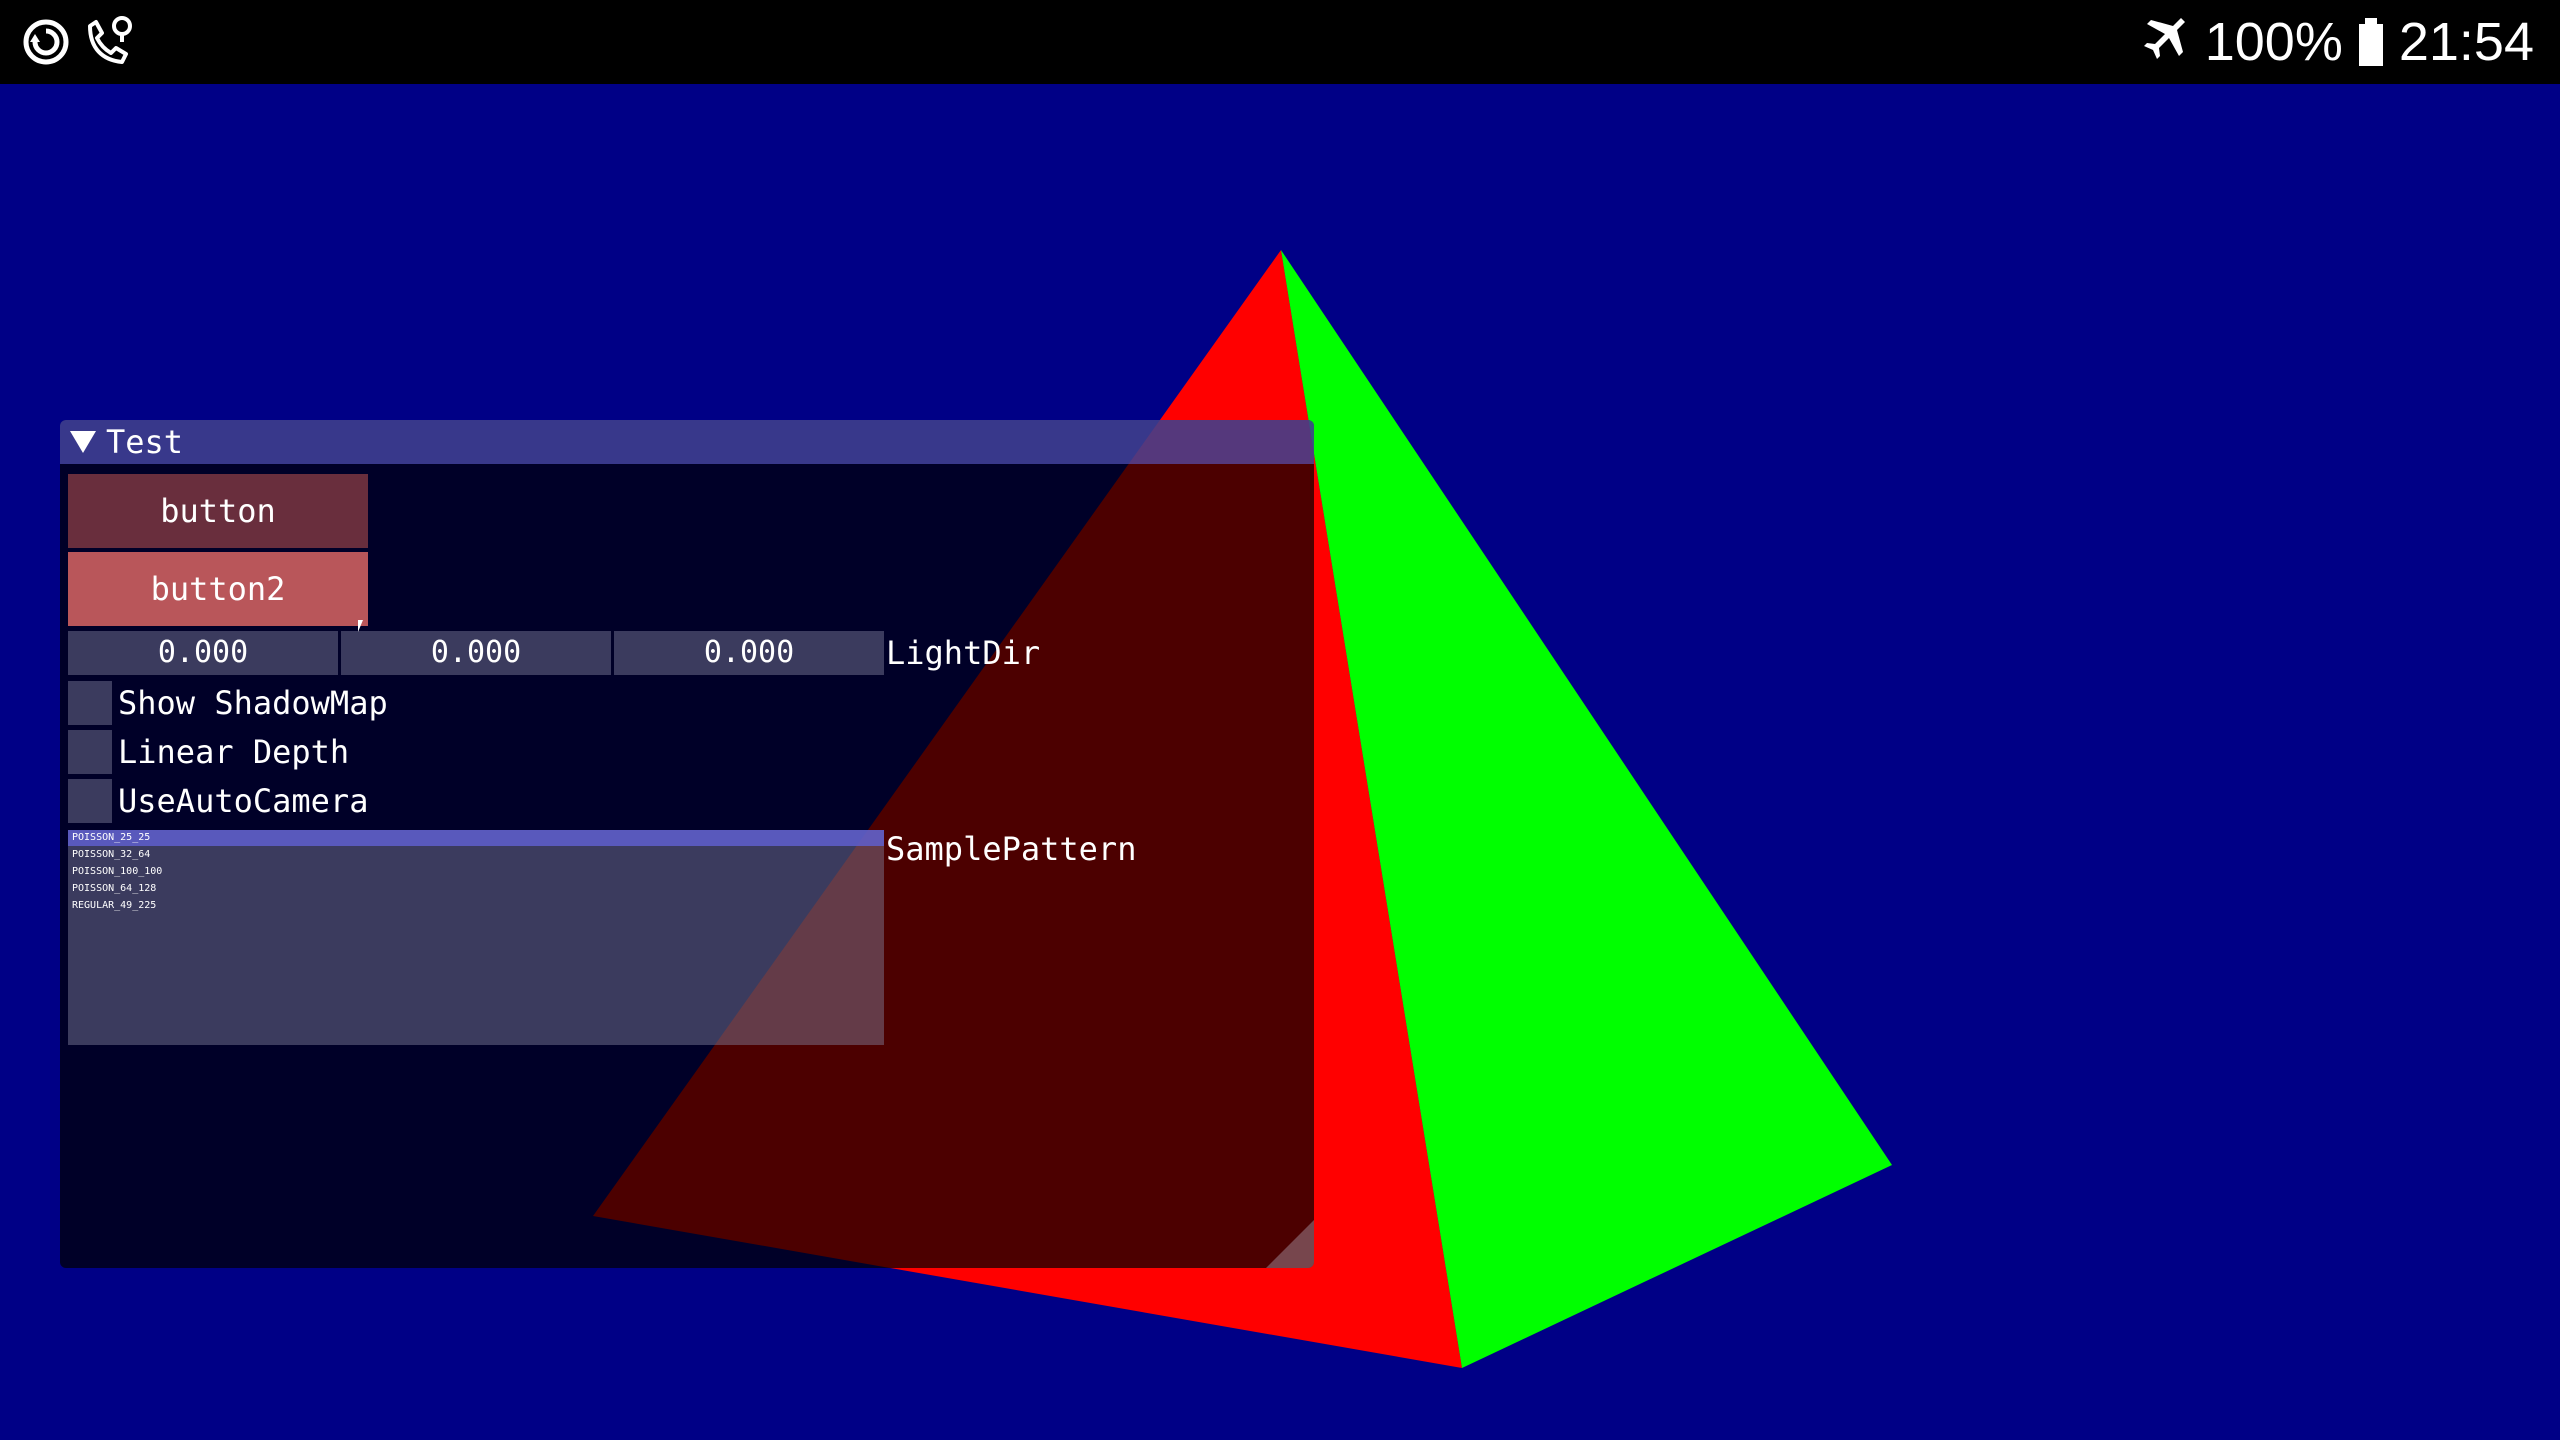  What do you see at coordinates (476, 855) in the screenshot?
I see `list-item: POISSON_32_64` at bounding box center [476, 855].